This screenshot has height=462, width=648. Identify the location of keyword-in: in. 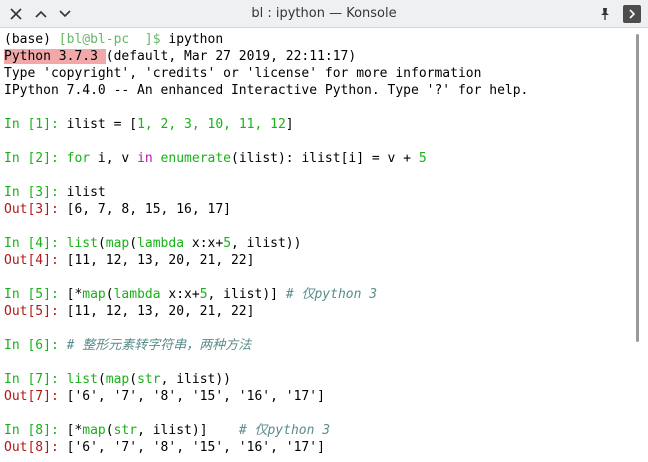
(145, 158).